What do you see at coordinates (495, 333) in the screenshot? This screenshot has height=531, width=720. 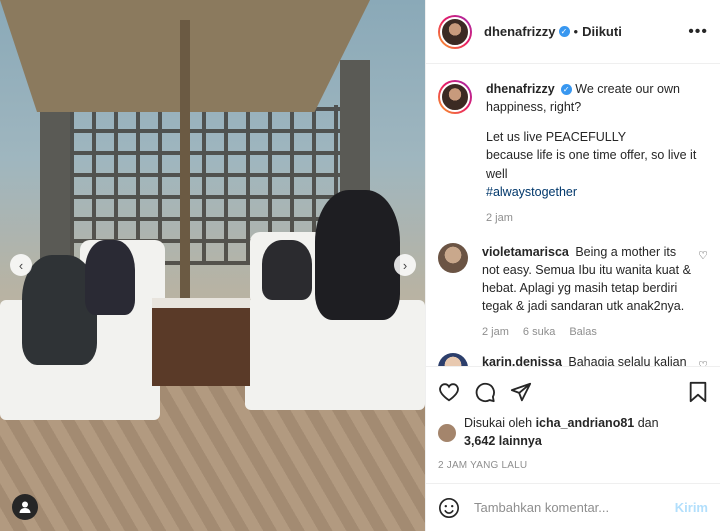 I see `comment-time: 2 jam` at bounding box center [495, 333].